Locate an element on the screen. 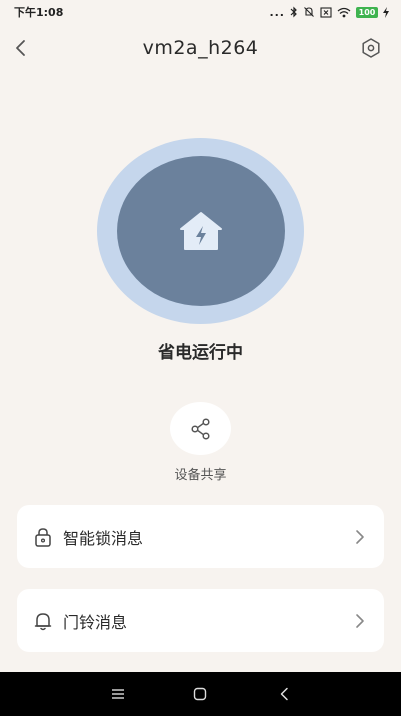  charging-icon is located at coordinates (386, 12).